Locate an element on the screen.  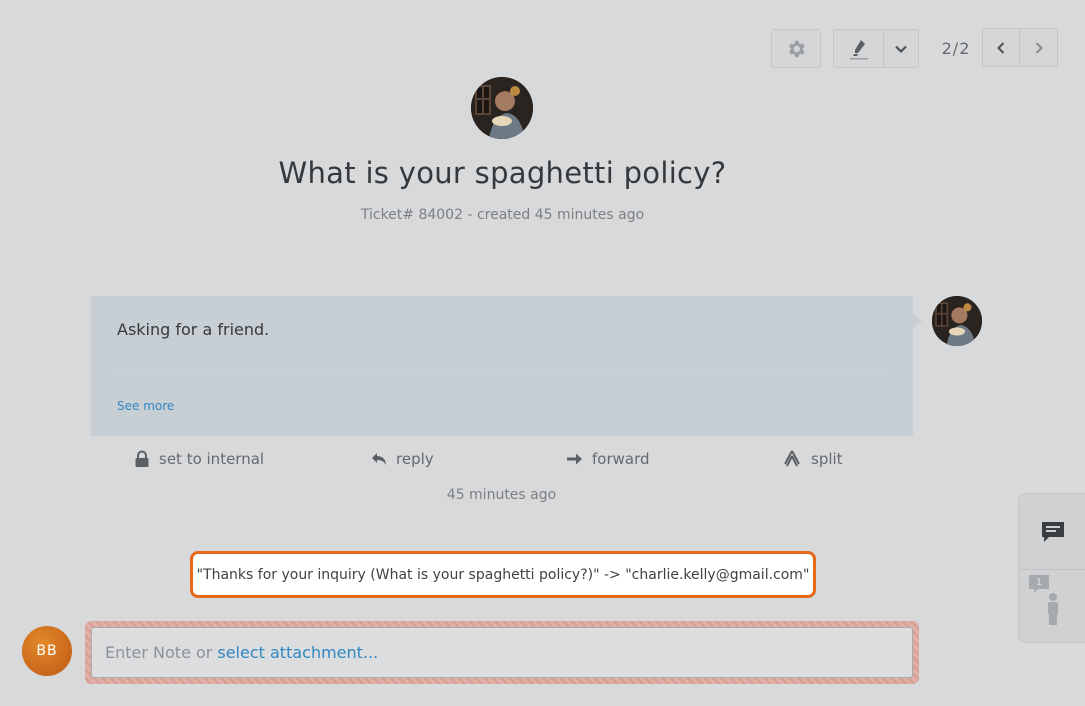
reply-label: reply is located at coordinates (415, 459).